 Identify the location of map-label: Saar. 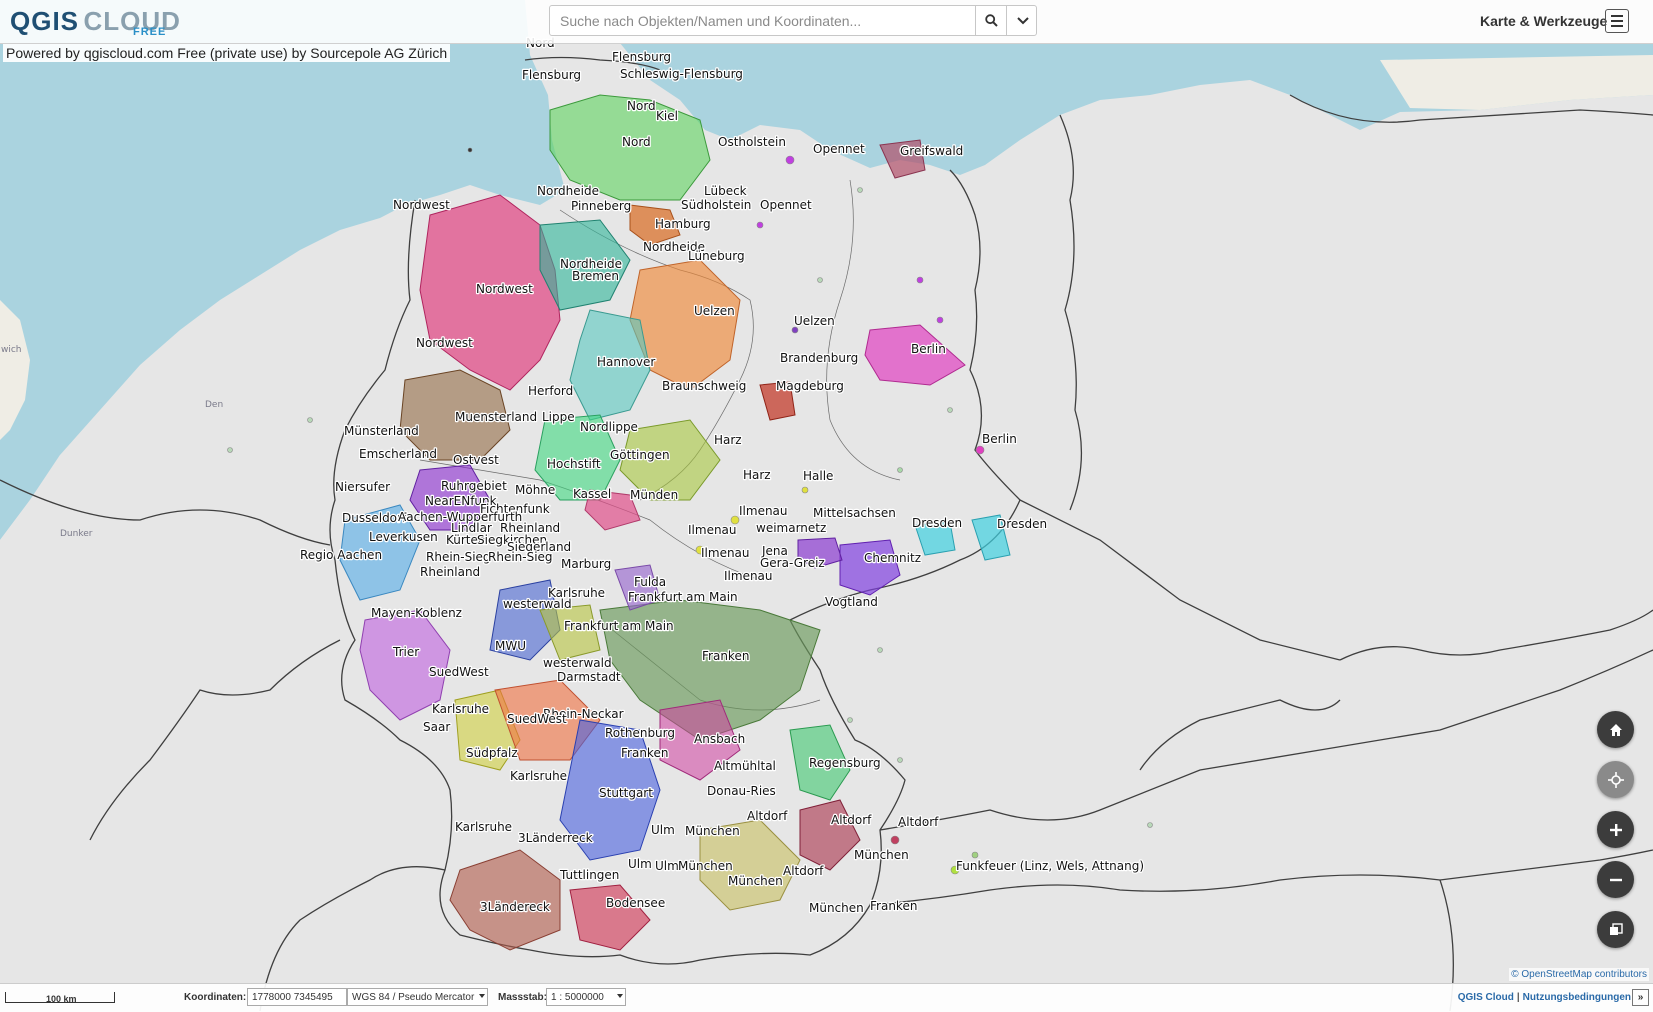
(436, 727).